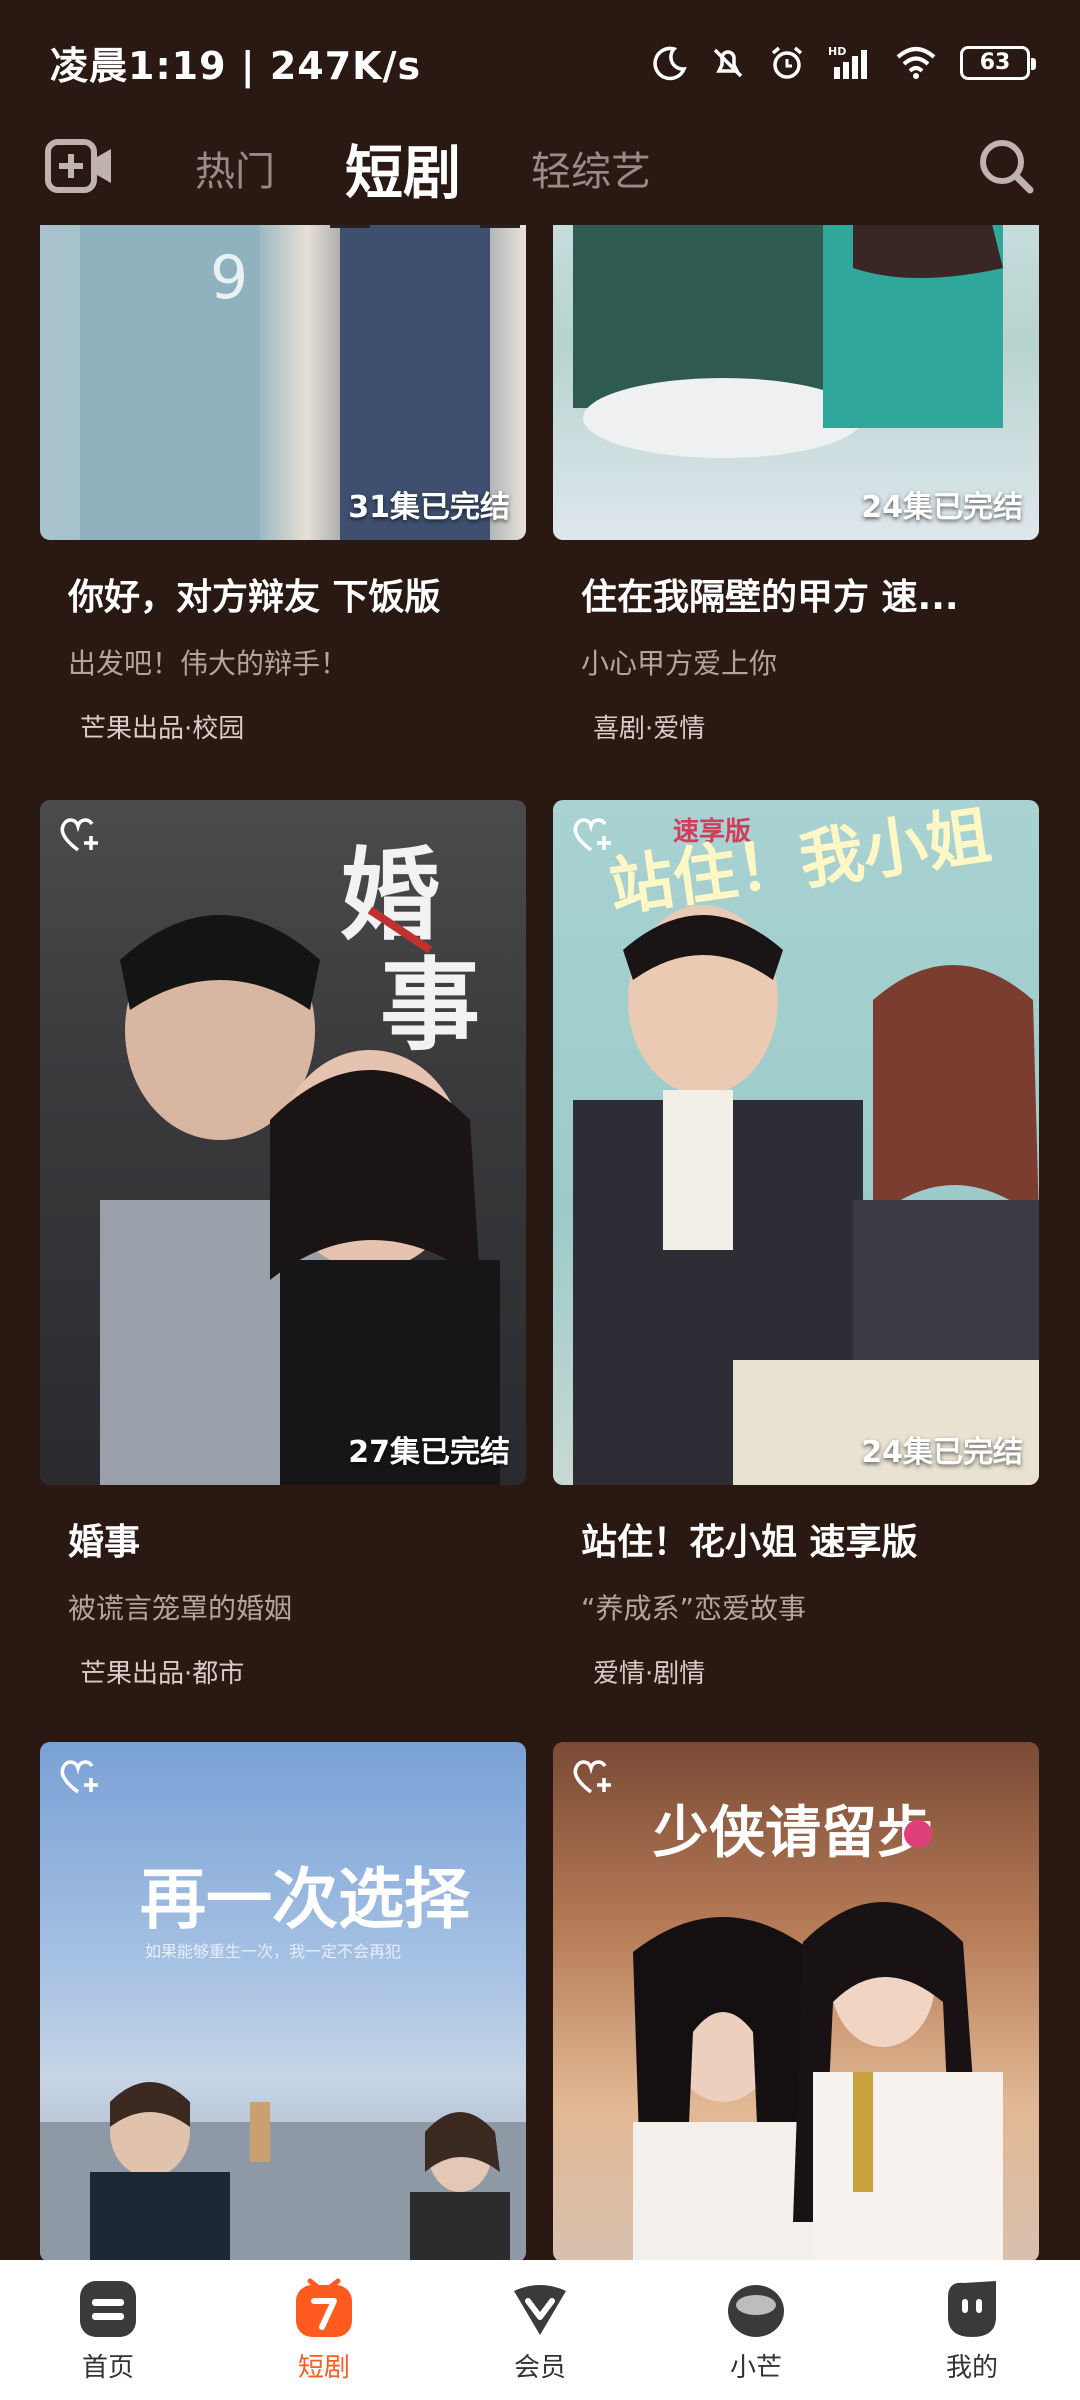 This screenshot has height=2400, width=1080. Describe the element at coordinates (162, 729) in the screenshot. I see `card-tags: 芒果出品·校园` at that location.